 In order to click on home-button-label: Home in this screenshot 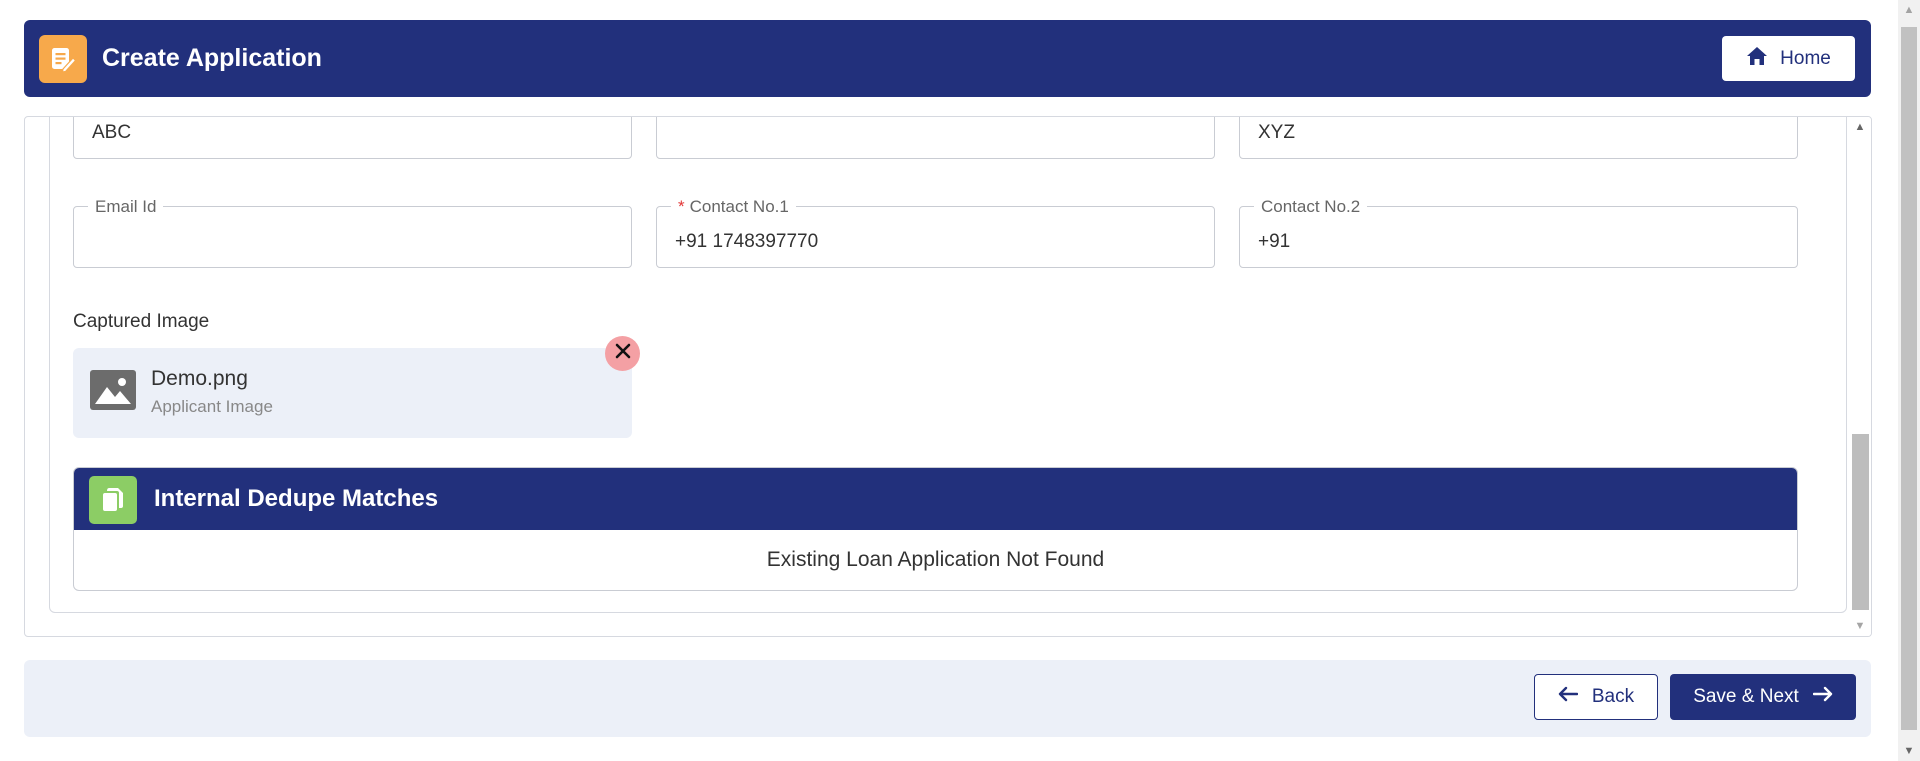, I will do `click(1805, 58)`.